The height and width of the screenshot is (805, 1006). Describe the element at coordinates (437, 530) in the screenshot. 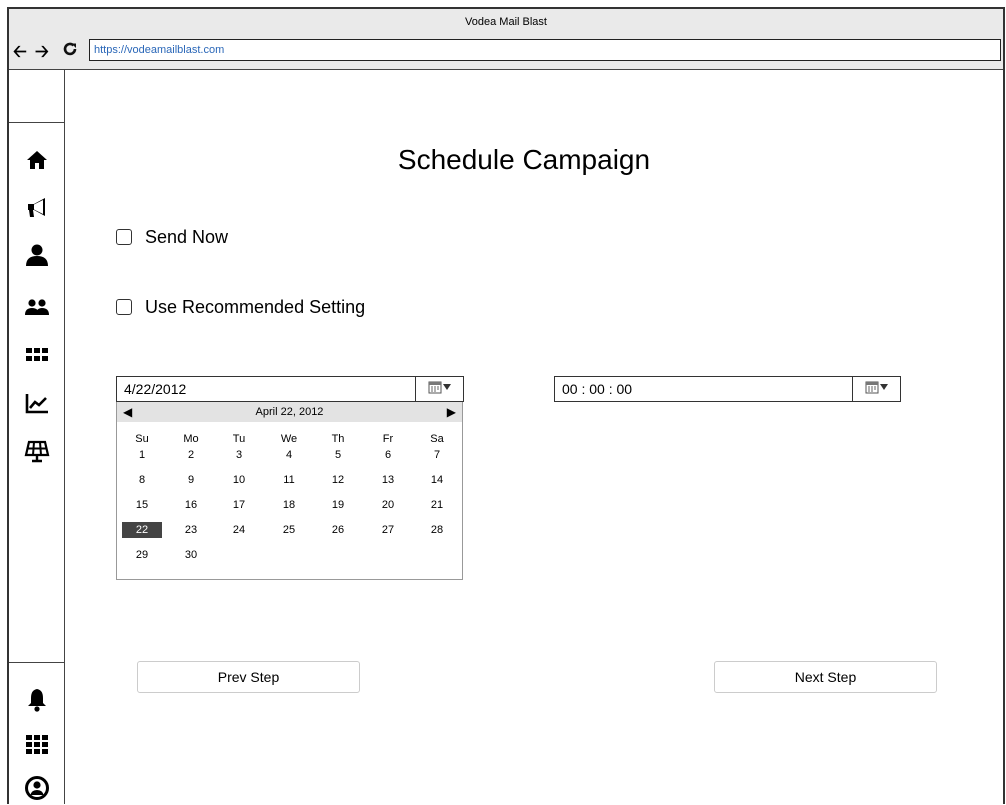

I see `calendar-day: 28` at that location.